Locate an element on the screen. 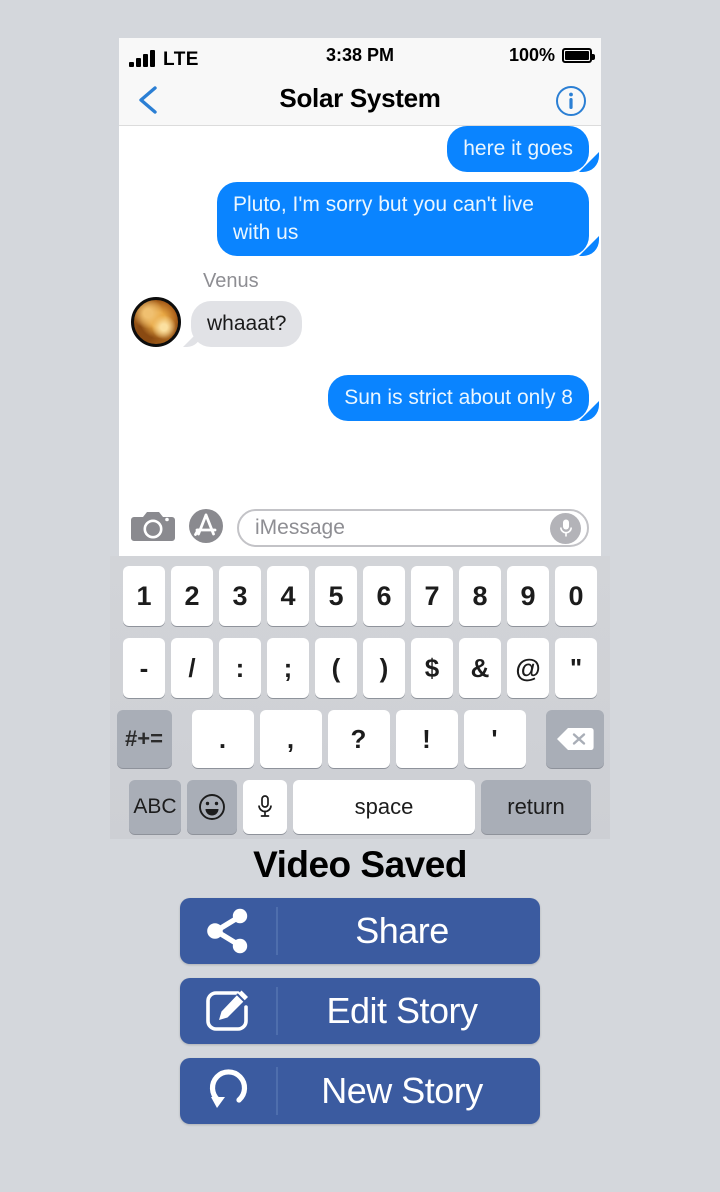 The height and width of the screenshot is (1192, 720). edit-story-button-label: Edit Story is located at coordinates (402, 1010).